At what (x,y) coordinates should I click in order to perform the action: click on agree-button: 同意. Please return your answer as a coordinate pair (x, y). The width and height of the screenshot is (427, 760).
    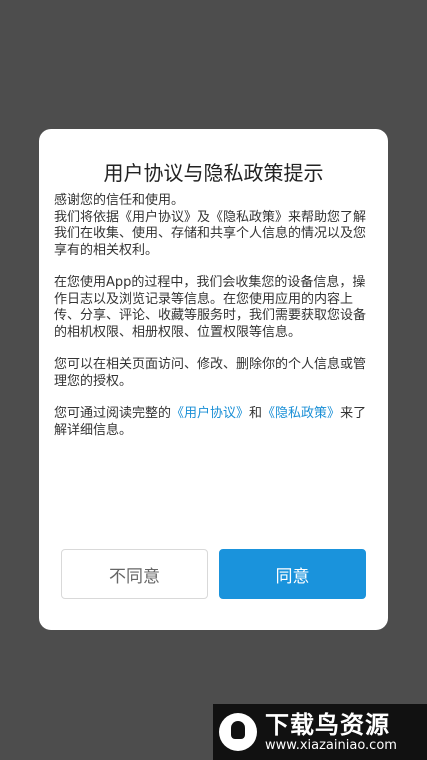
    Looking at the image, I should click on (292, 574).